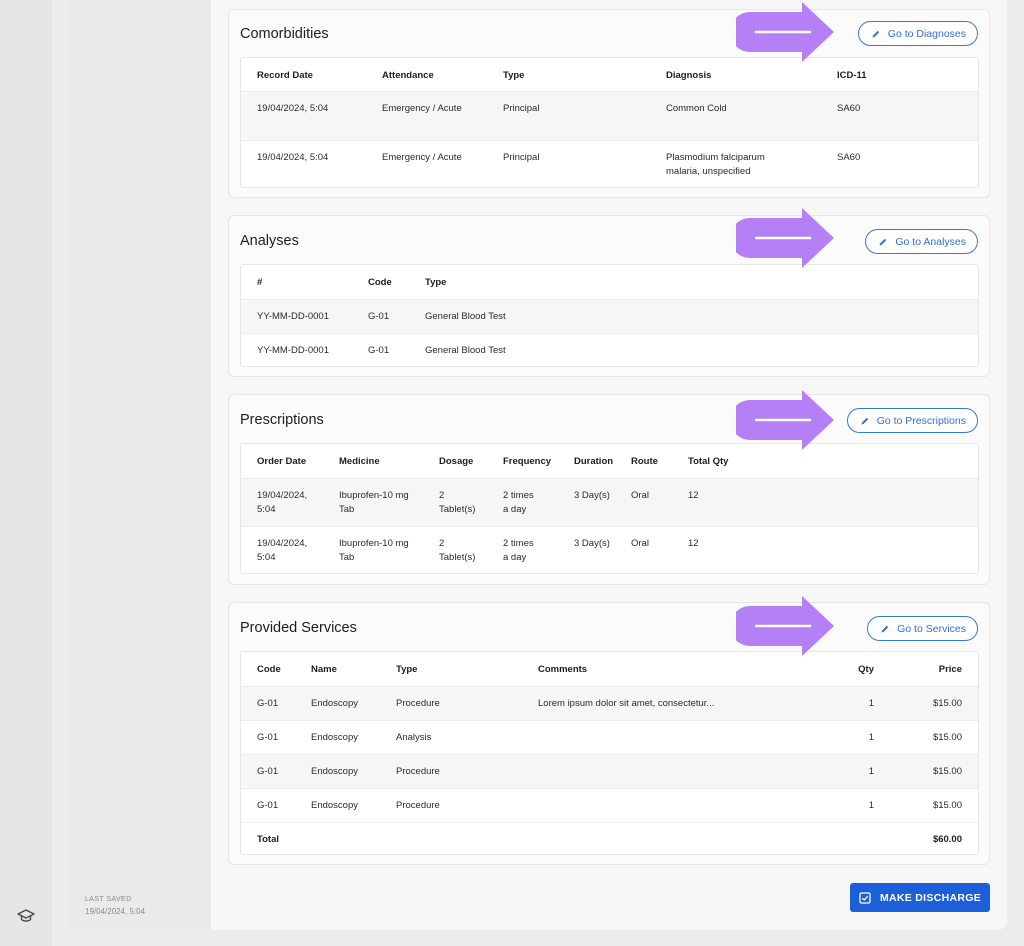 The image size is (1024, 946). I want to click on services-title: Provided Services, so click(298, 628).